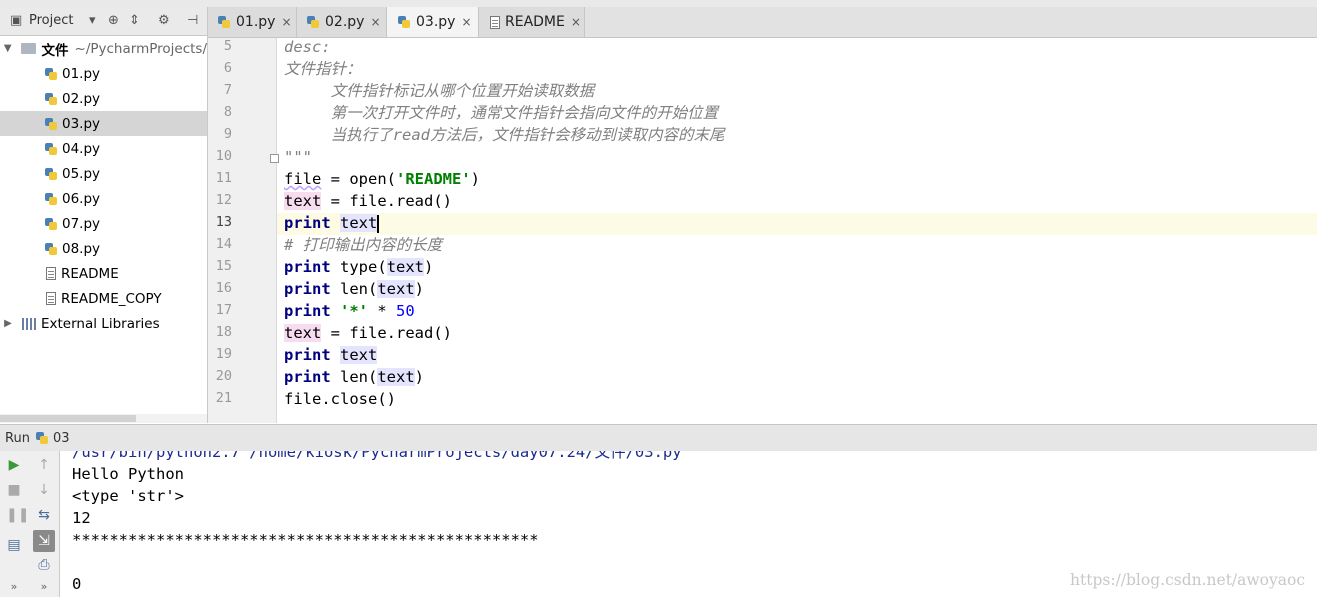  What do you see at coordinates (227, 68) in the screenshot?
I see `line-number: 6` at bounding box center [227, 68].